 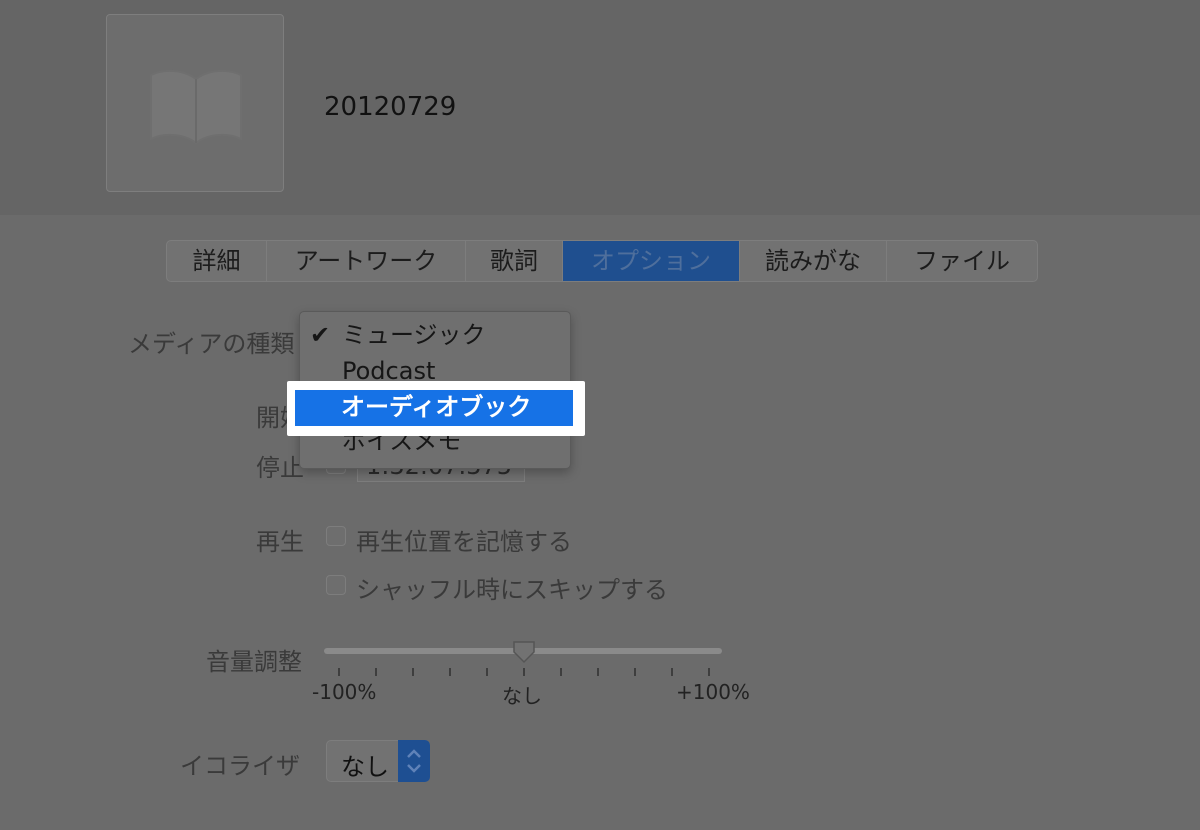 I want to click on skip-shuffle-checkbox, so click(x=336, y=585).